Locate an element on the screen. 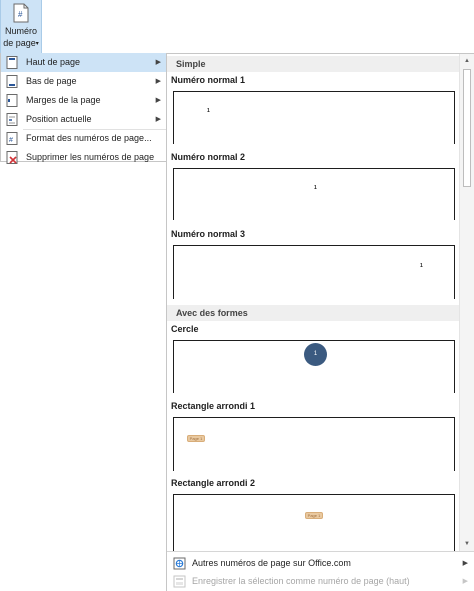 This screenshot has width=474, height=591. save-selection-icon is located at coordinates (179, 581).